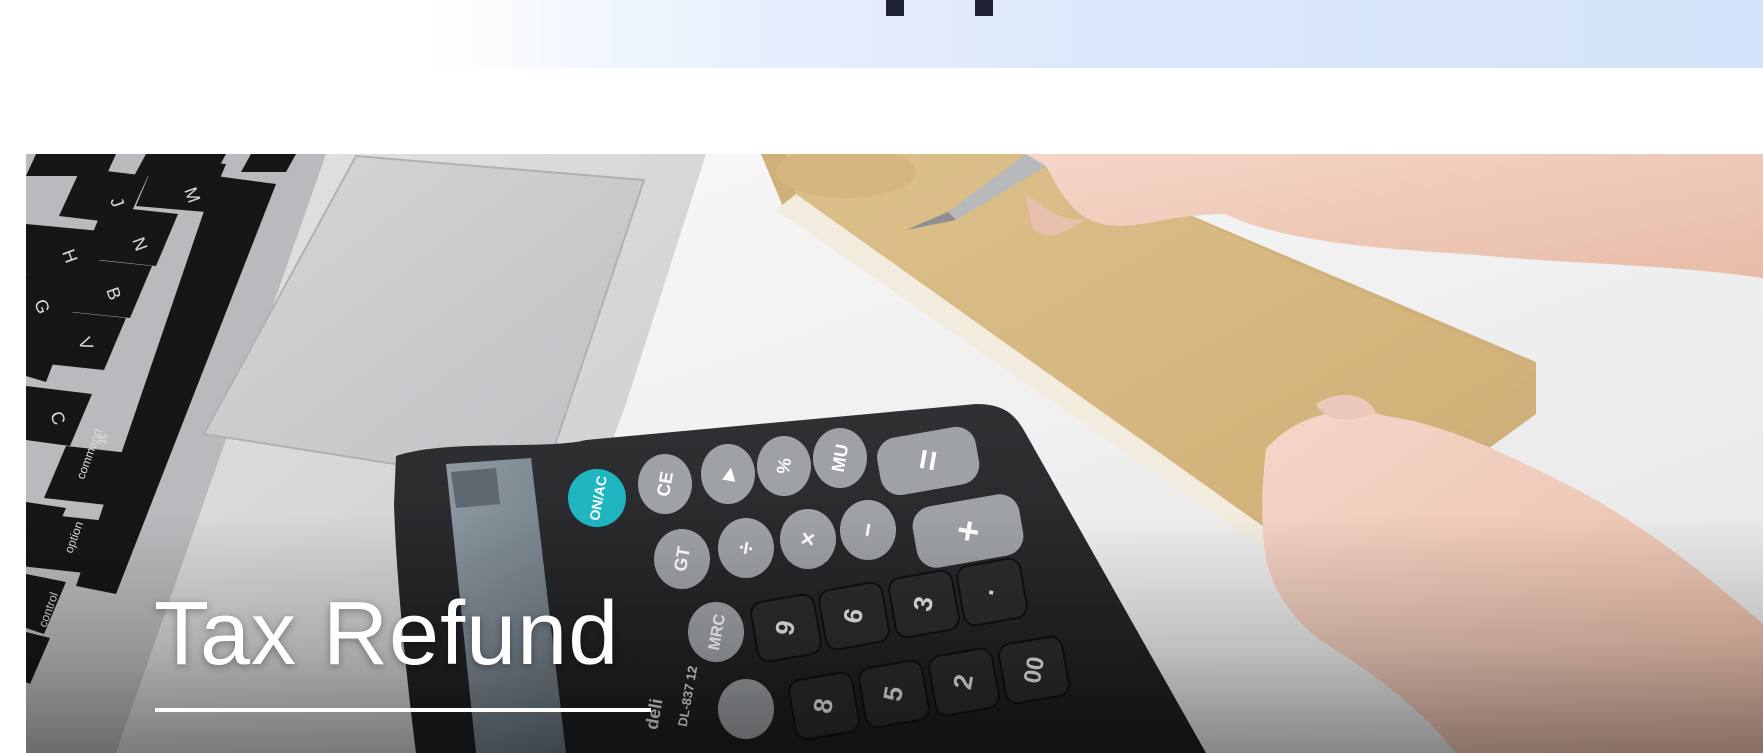 The height and width of the screenshot is (753, 1763). I want to click on banner-glyph-left, so click(895, 8).